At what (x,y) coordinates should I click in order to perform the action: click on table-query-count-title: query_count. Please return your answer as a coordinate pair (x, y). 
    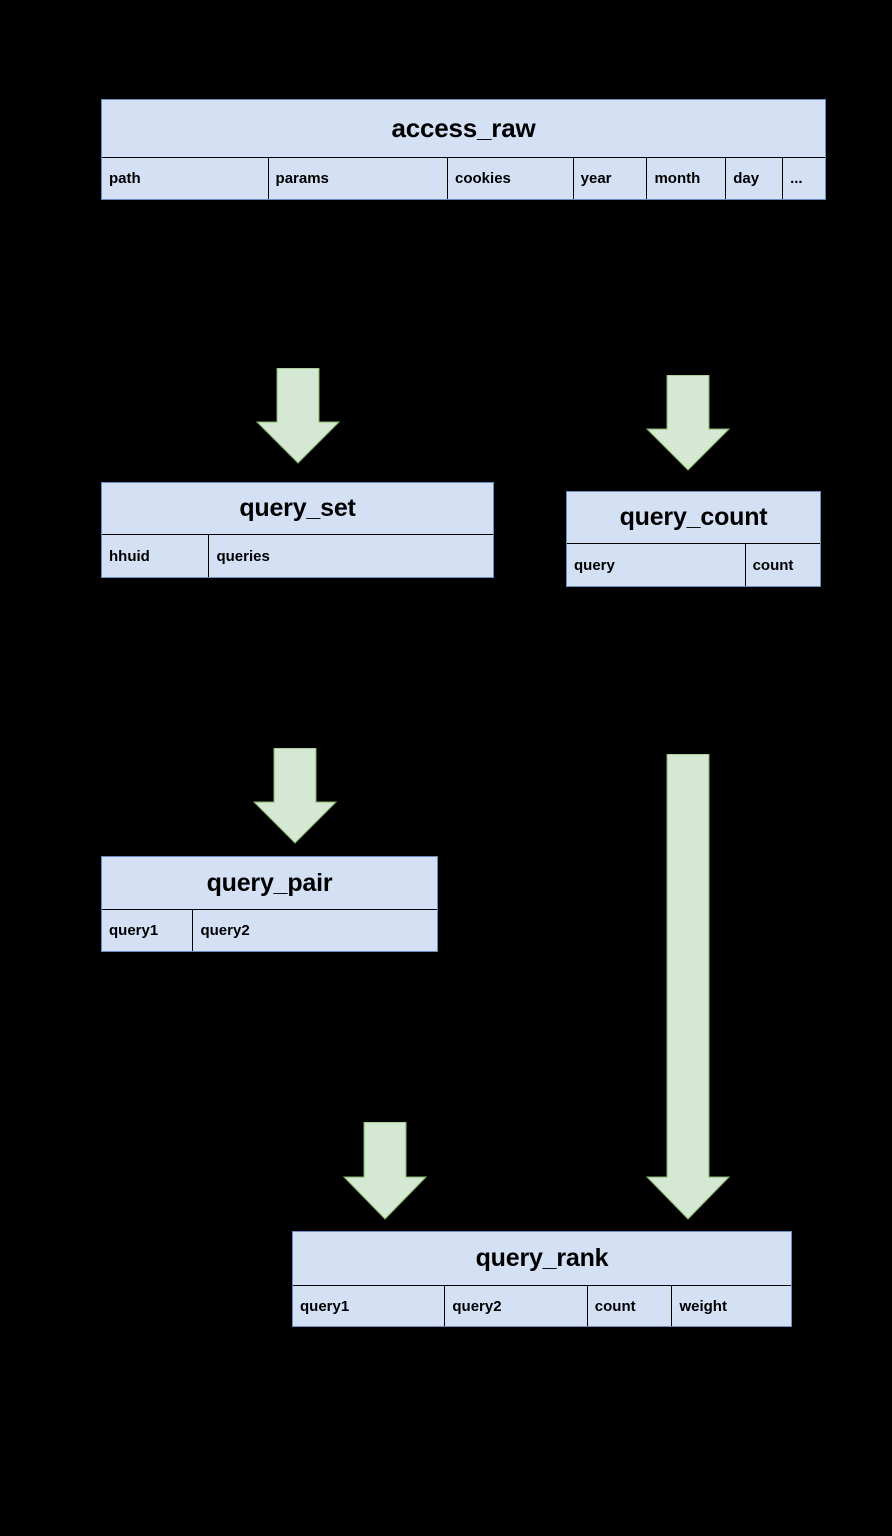
    Looking at the image, I should click on (693, 518).